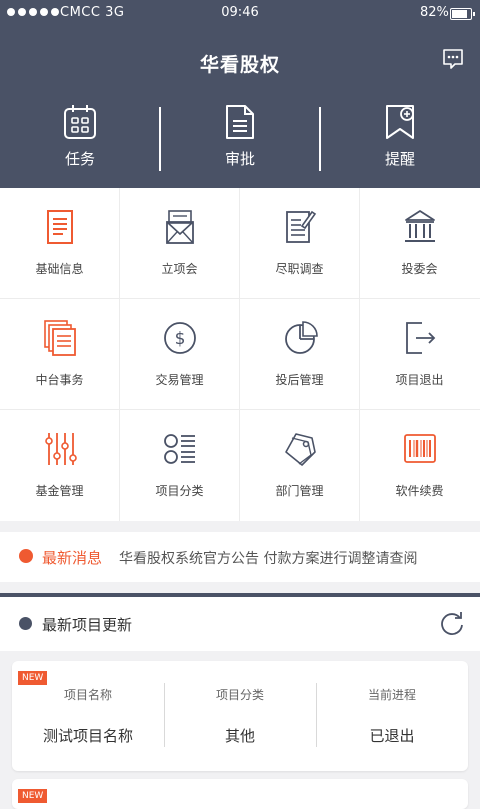 The height and width of the screenshot is (809, 480). Describe the element at coordinates (239, 159) in the screenshot. I see `quick-action-label: 审批` at that location.